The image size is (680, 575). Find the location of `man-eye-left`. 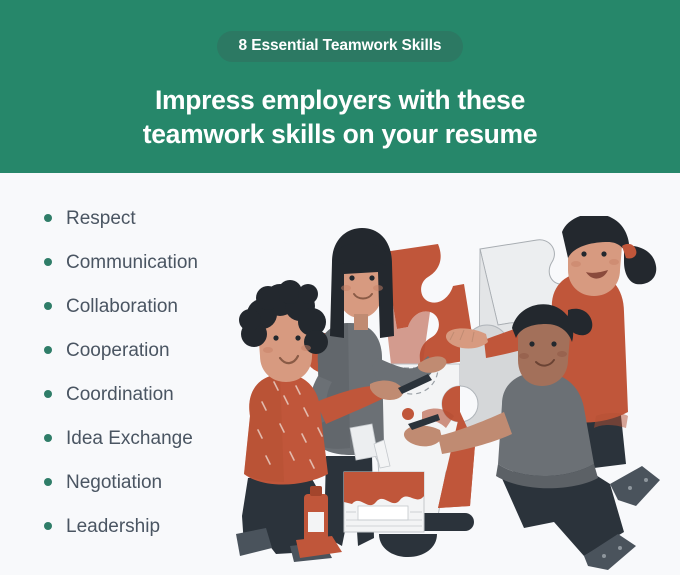

man-eye-left is located at coordinates (532, 344).